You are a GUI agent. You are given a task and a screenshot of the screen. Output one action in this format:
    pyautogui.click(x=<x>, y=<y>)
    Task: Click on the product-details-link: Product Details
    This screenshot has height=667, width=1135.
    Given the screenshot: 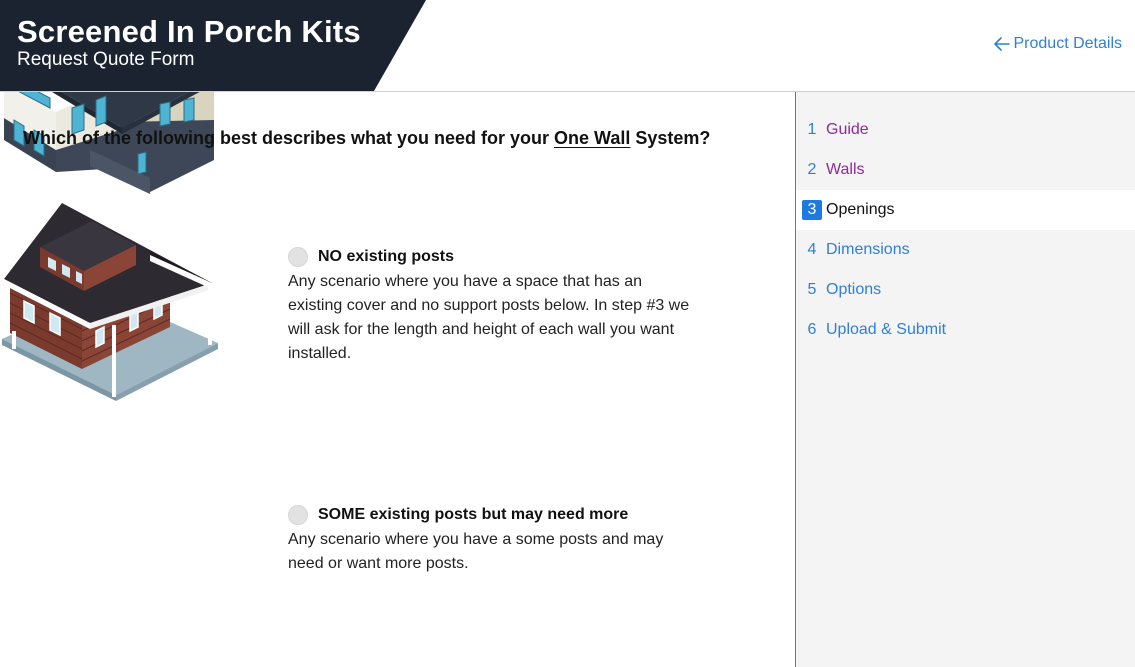 What is the action you would take?
    pyautogui.click(x=1058, y=44)
    